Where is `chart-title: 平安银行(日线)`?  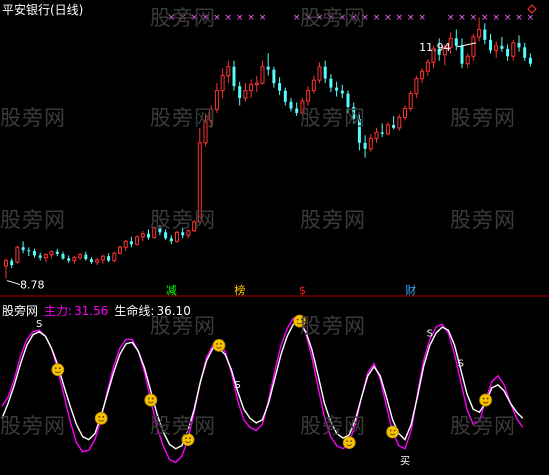 chart-title: 平安银行(日线) is located at coordinates (43, 10).